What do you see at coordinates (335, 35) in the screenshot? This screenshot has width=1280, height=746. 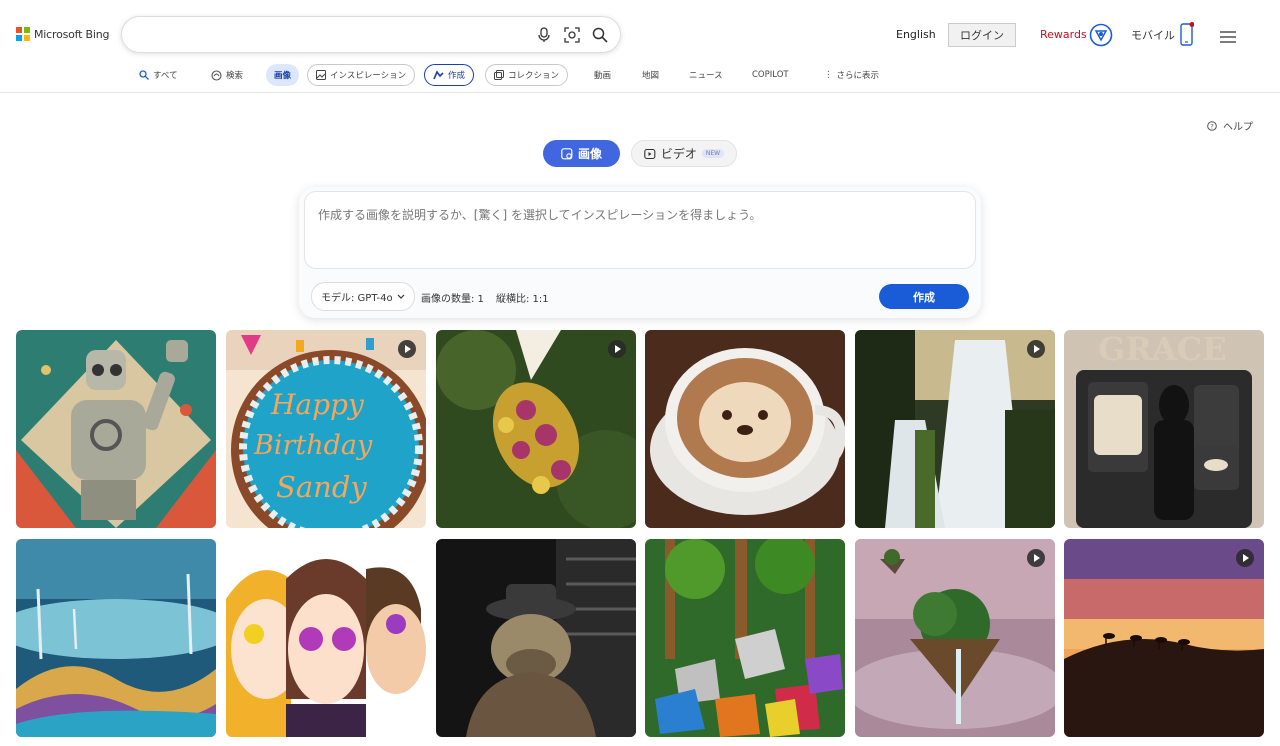 I see `search-input` at bounding box center [335, 35].